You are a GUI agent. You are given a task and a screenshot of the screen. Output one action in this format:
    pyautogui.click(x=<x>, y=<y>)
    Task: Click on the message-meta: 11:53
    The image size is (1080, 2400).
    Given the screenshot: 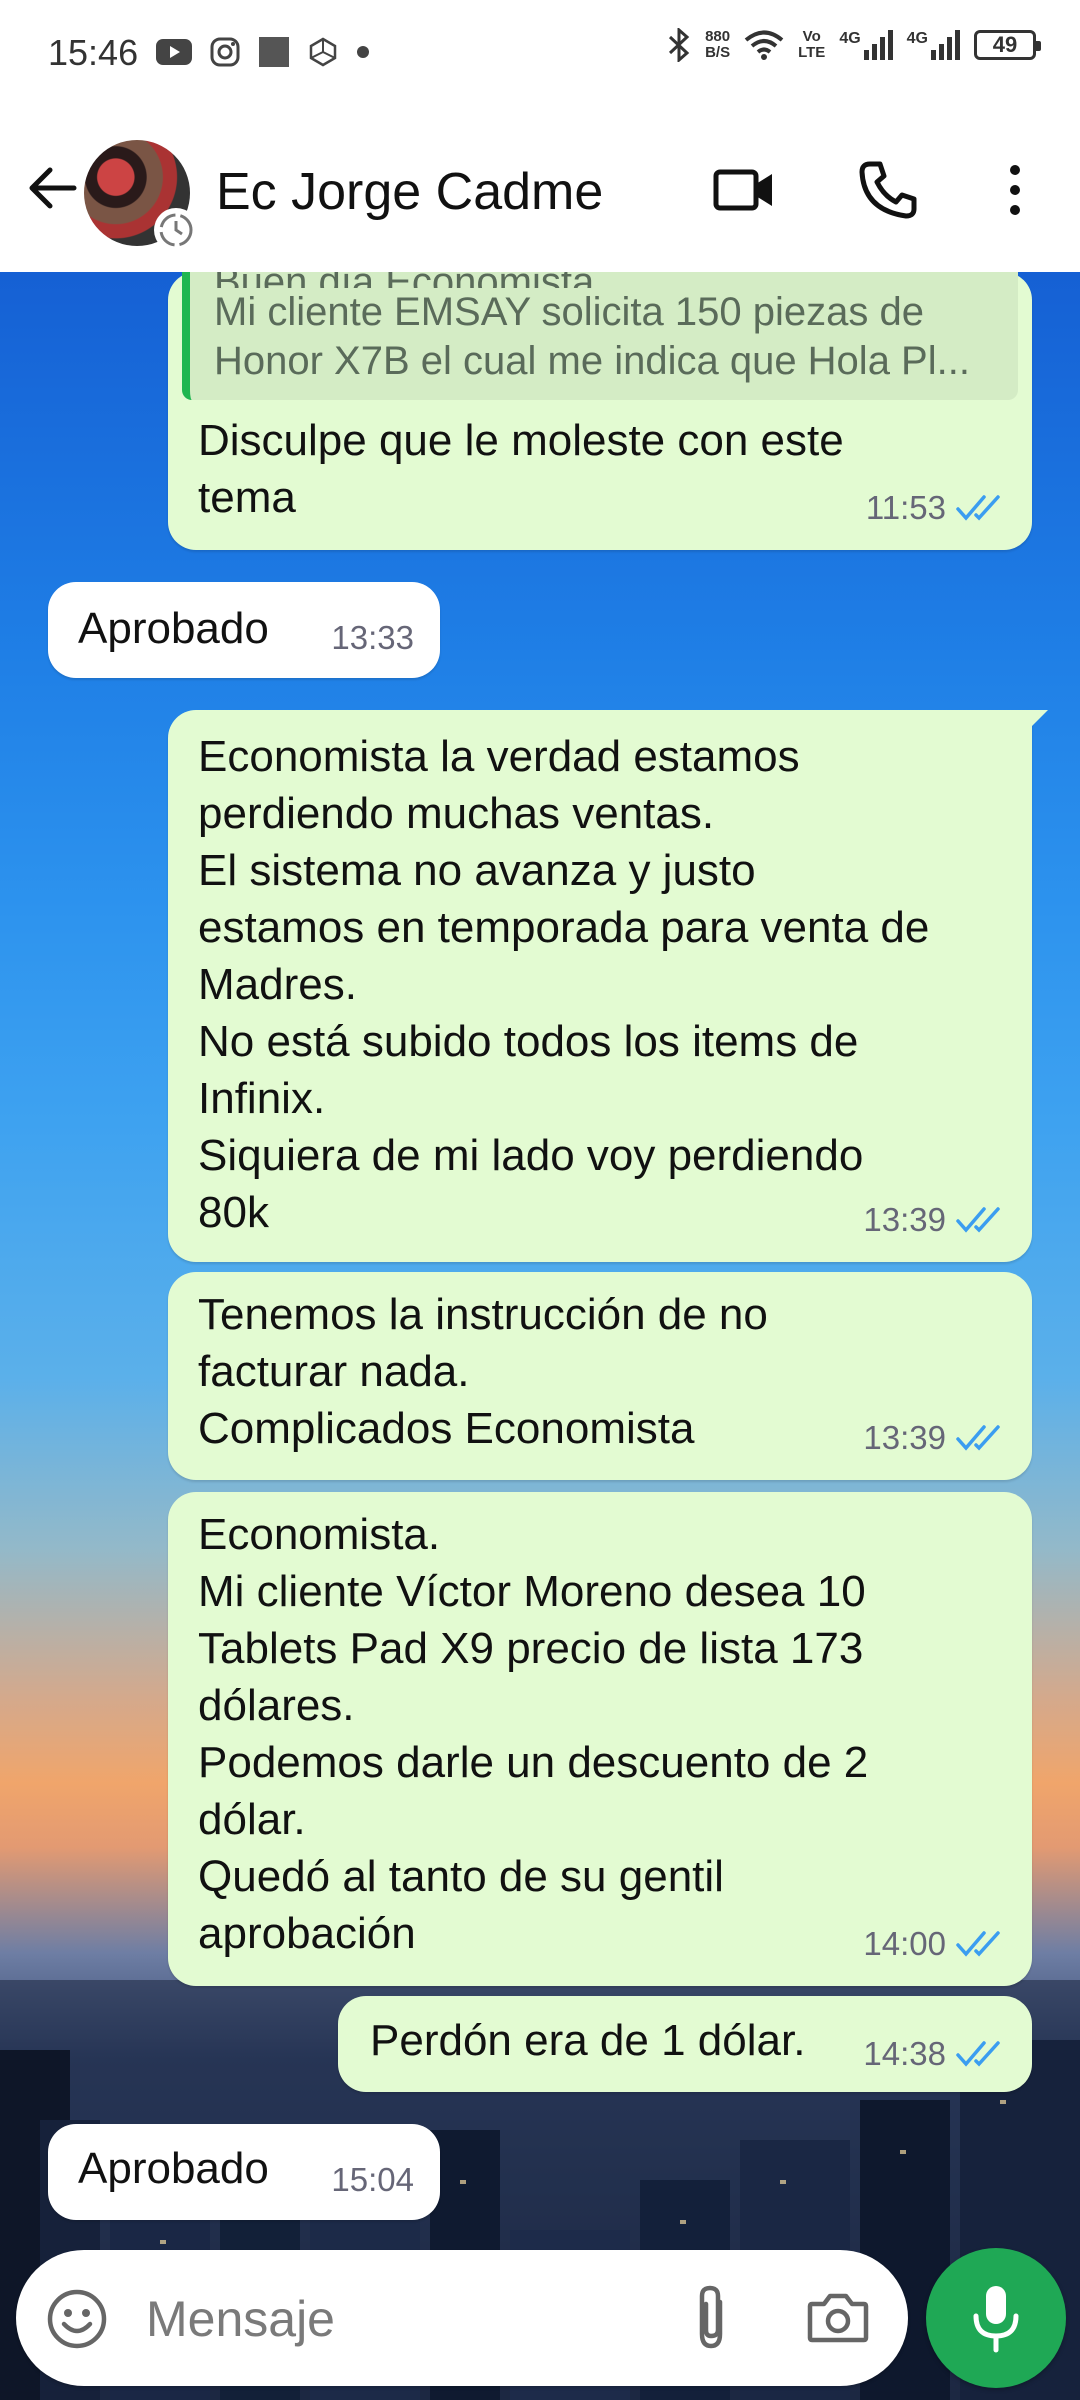 What is the action you would take?
    pyautogui.click(x=936, y=507)
    